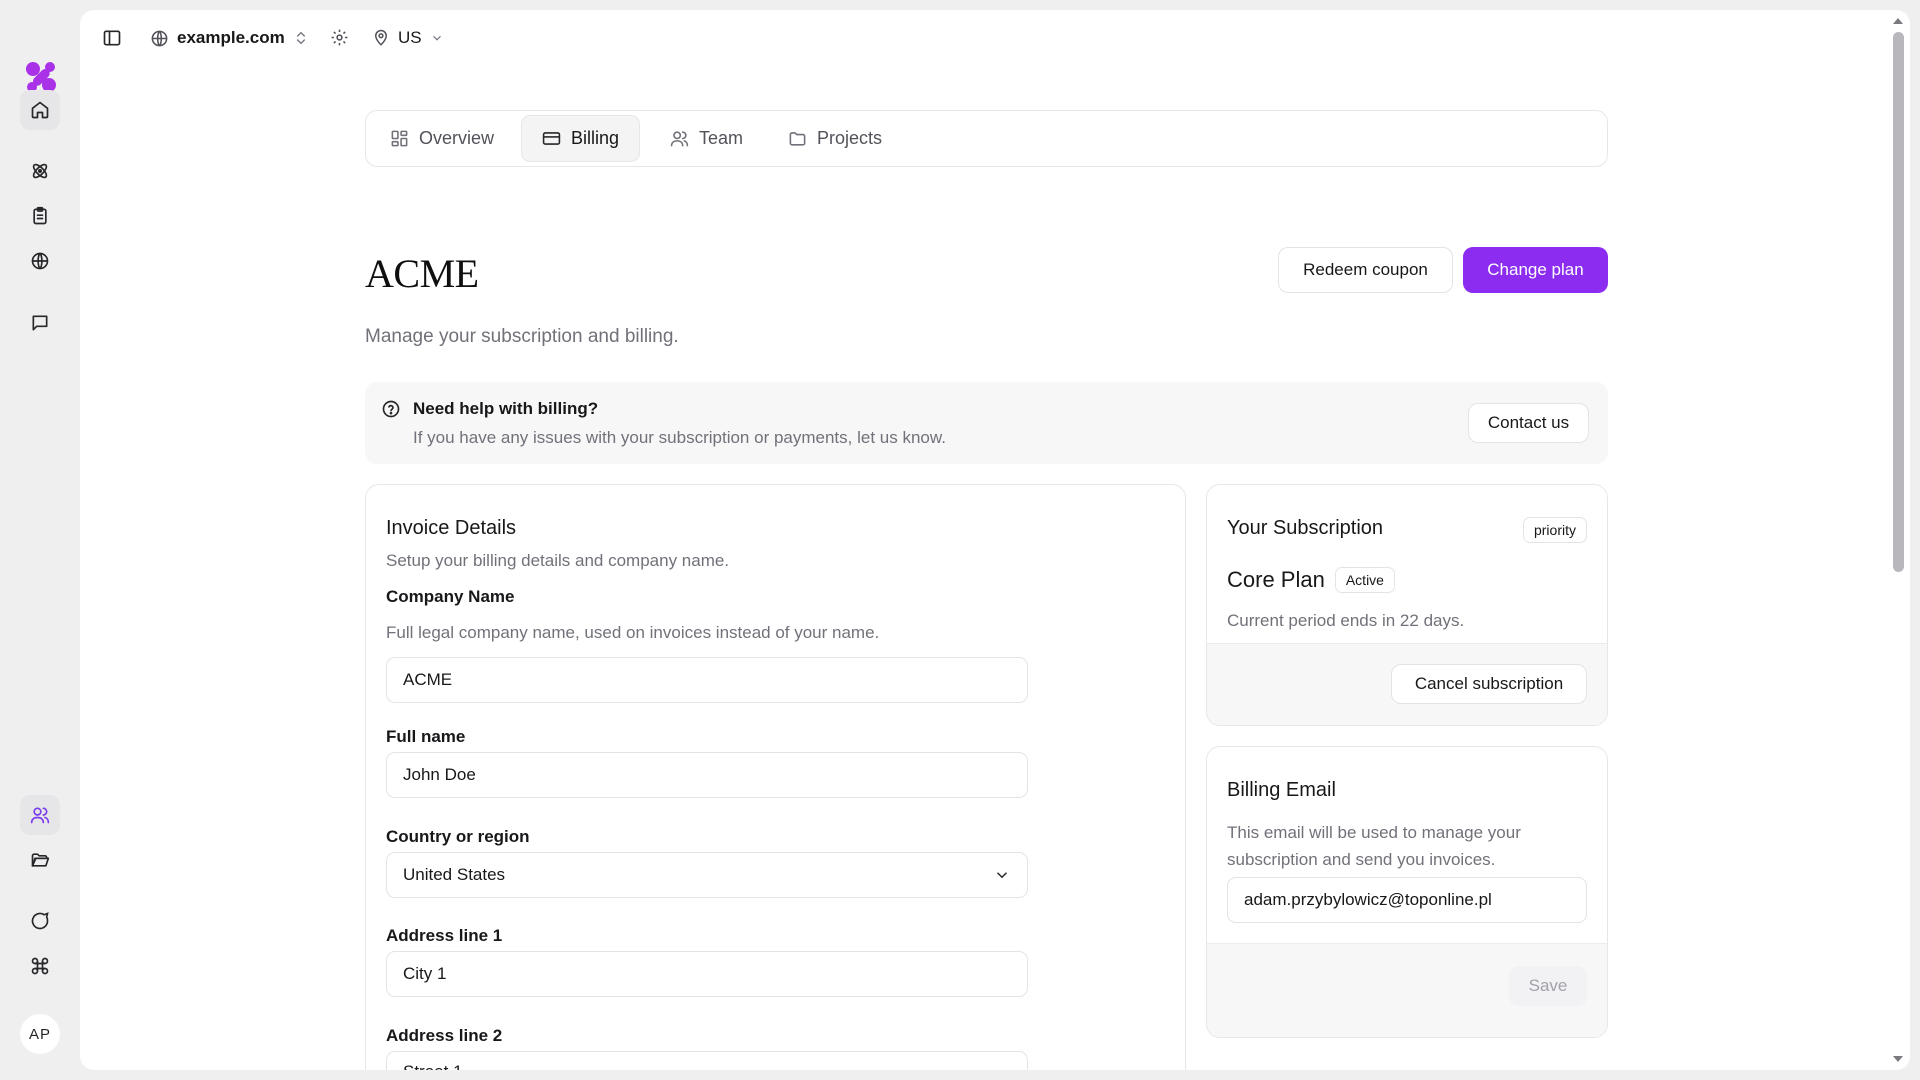 The height and width of the screenshot is (1080, 1920). I want to click on message-square-icon, so click(40, 323).